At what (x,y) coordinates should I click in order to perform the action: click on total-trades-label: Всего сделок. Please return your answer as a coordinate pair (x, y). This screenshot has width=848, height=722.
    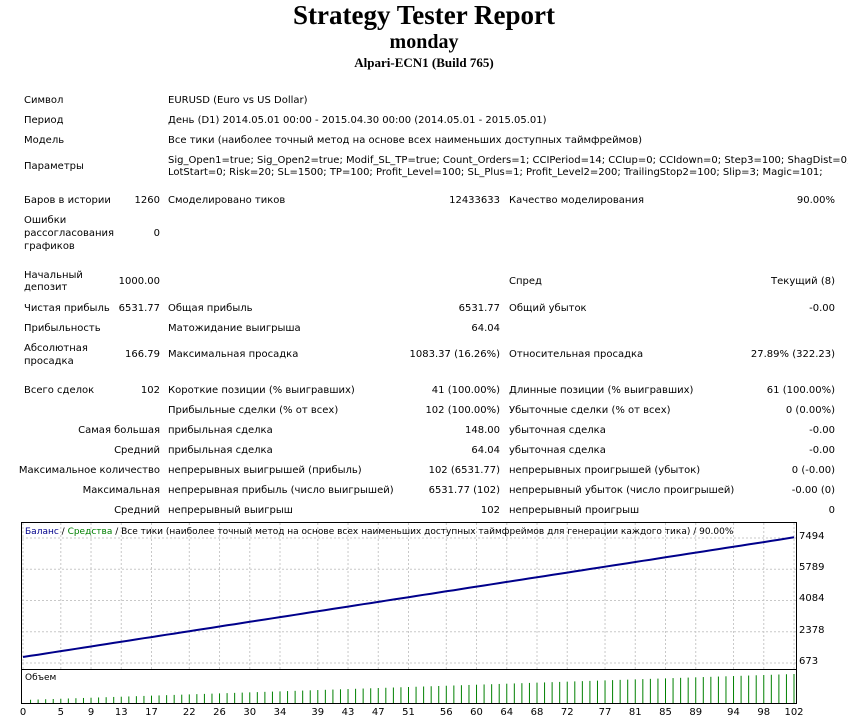
    Looking at the image, I should click on (59, 390).